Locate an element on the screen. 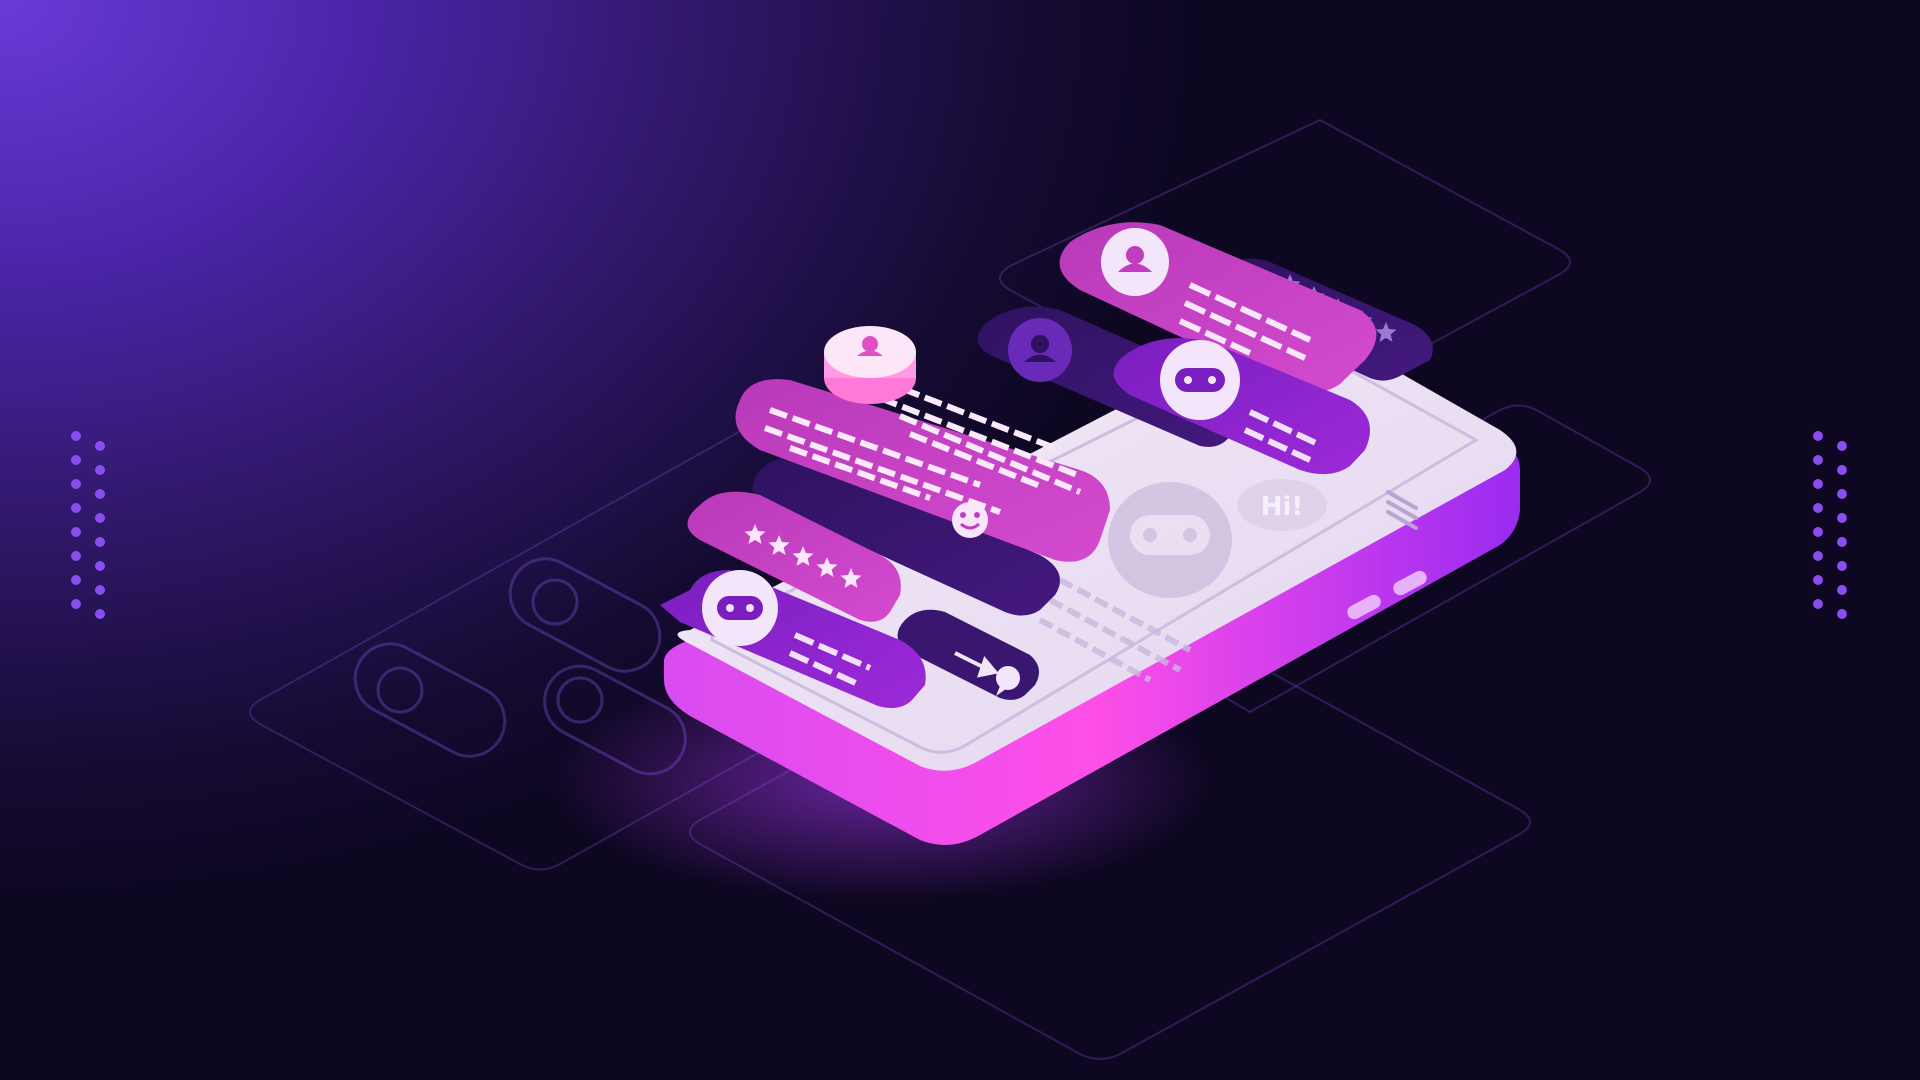 This screenshot has width=1920, height=1080. smiley-icon is located at coordinates (970, 520).